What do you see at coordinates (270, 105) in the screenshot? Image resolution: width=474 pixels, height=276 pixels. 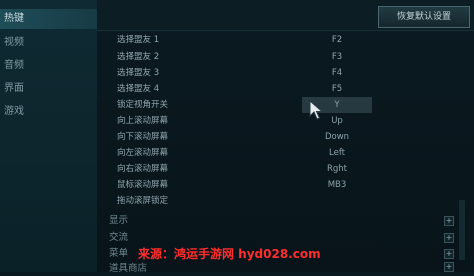 I see `binding-row: 锁定视角开关 Y` at bounding box center [270, 105].